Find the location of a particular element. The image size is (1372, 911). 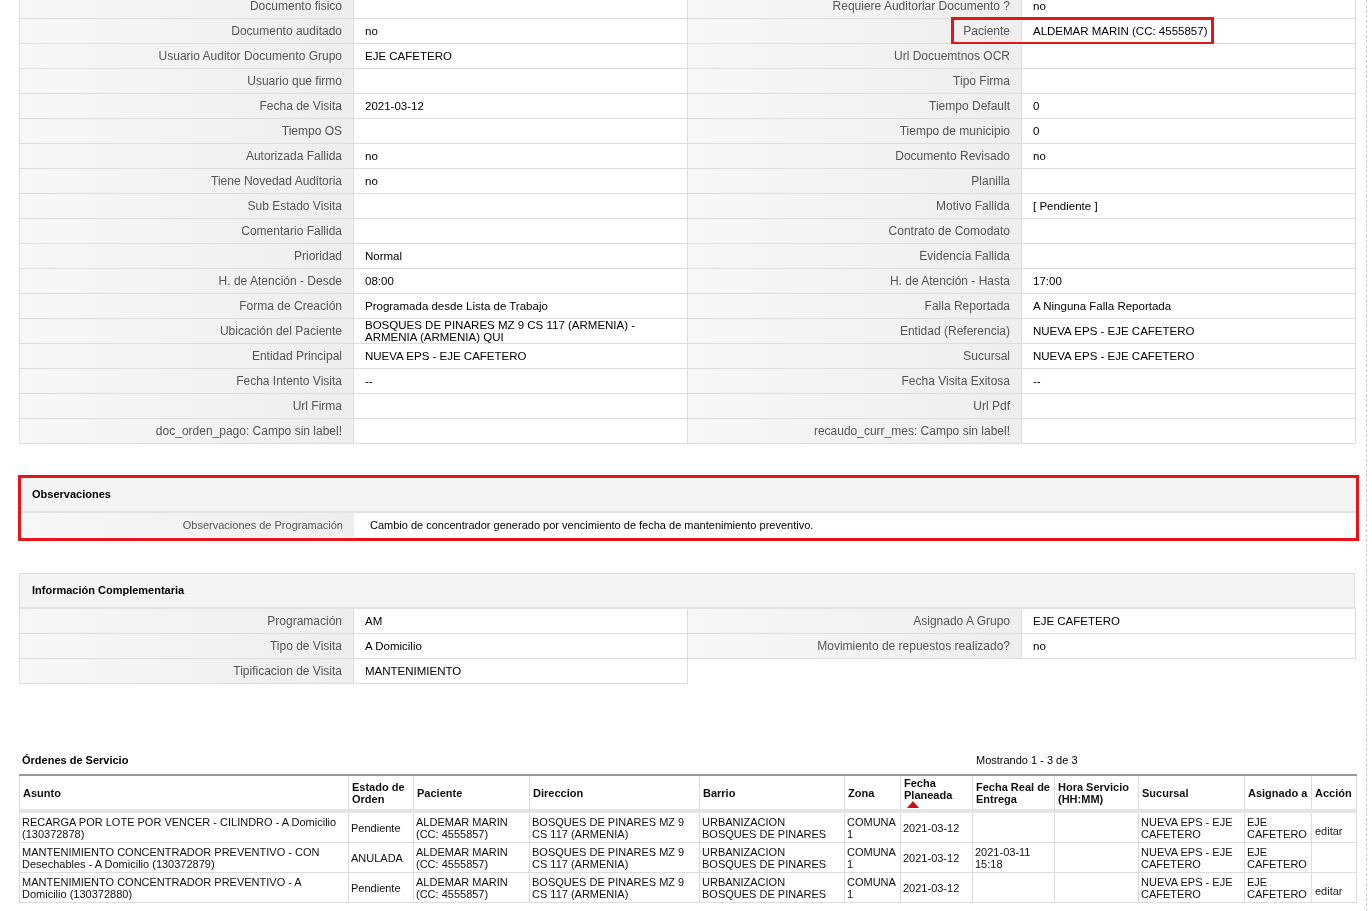

field-value: MANTENIMIENTO is located at coordinates (521, 671).